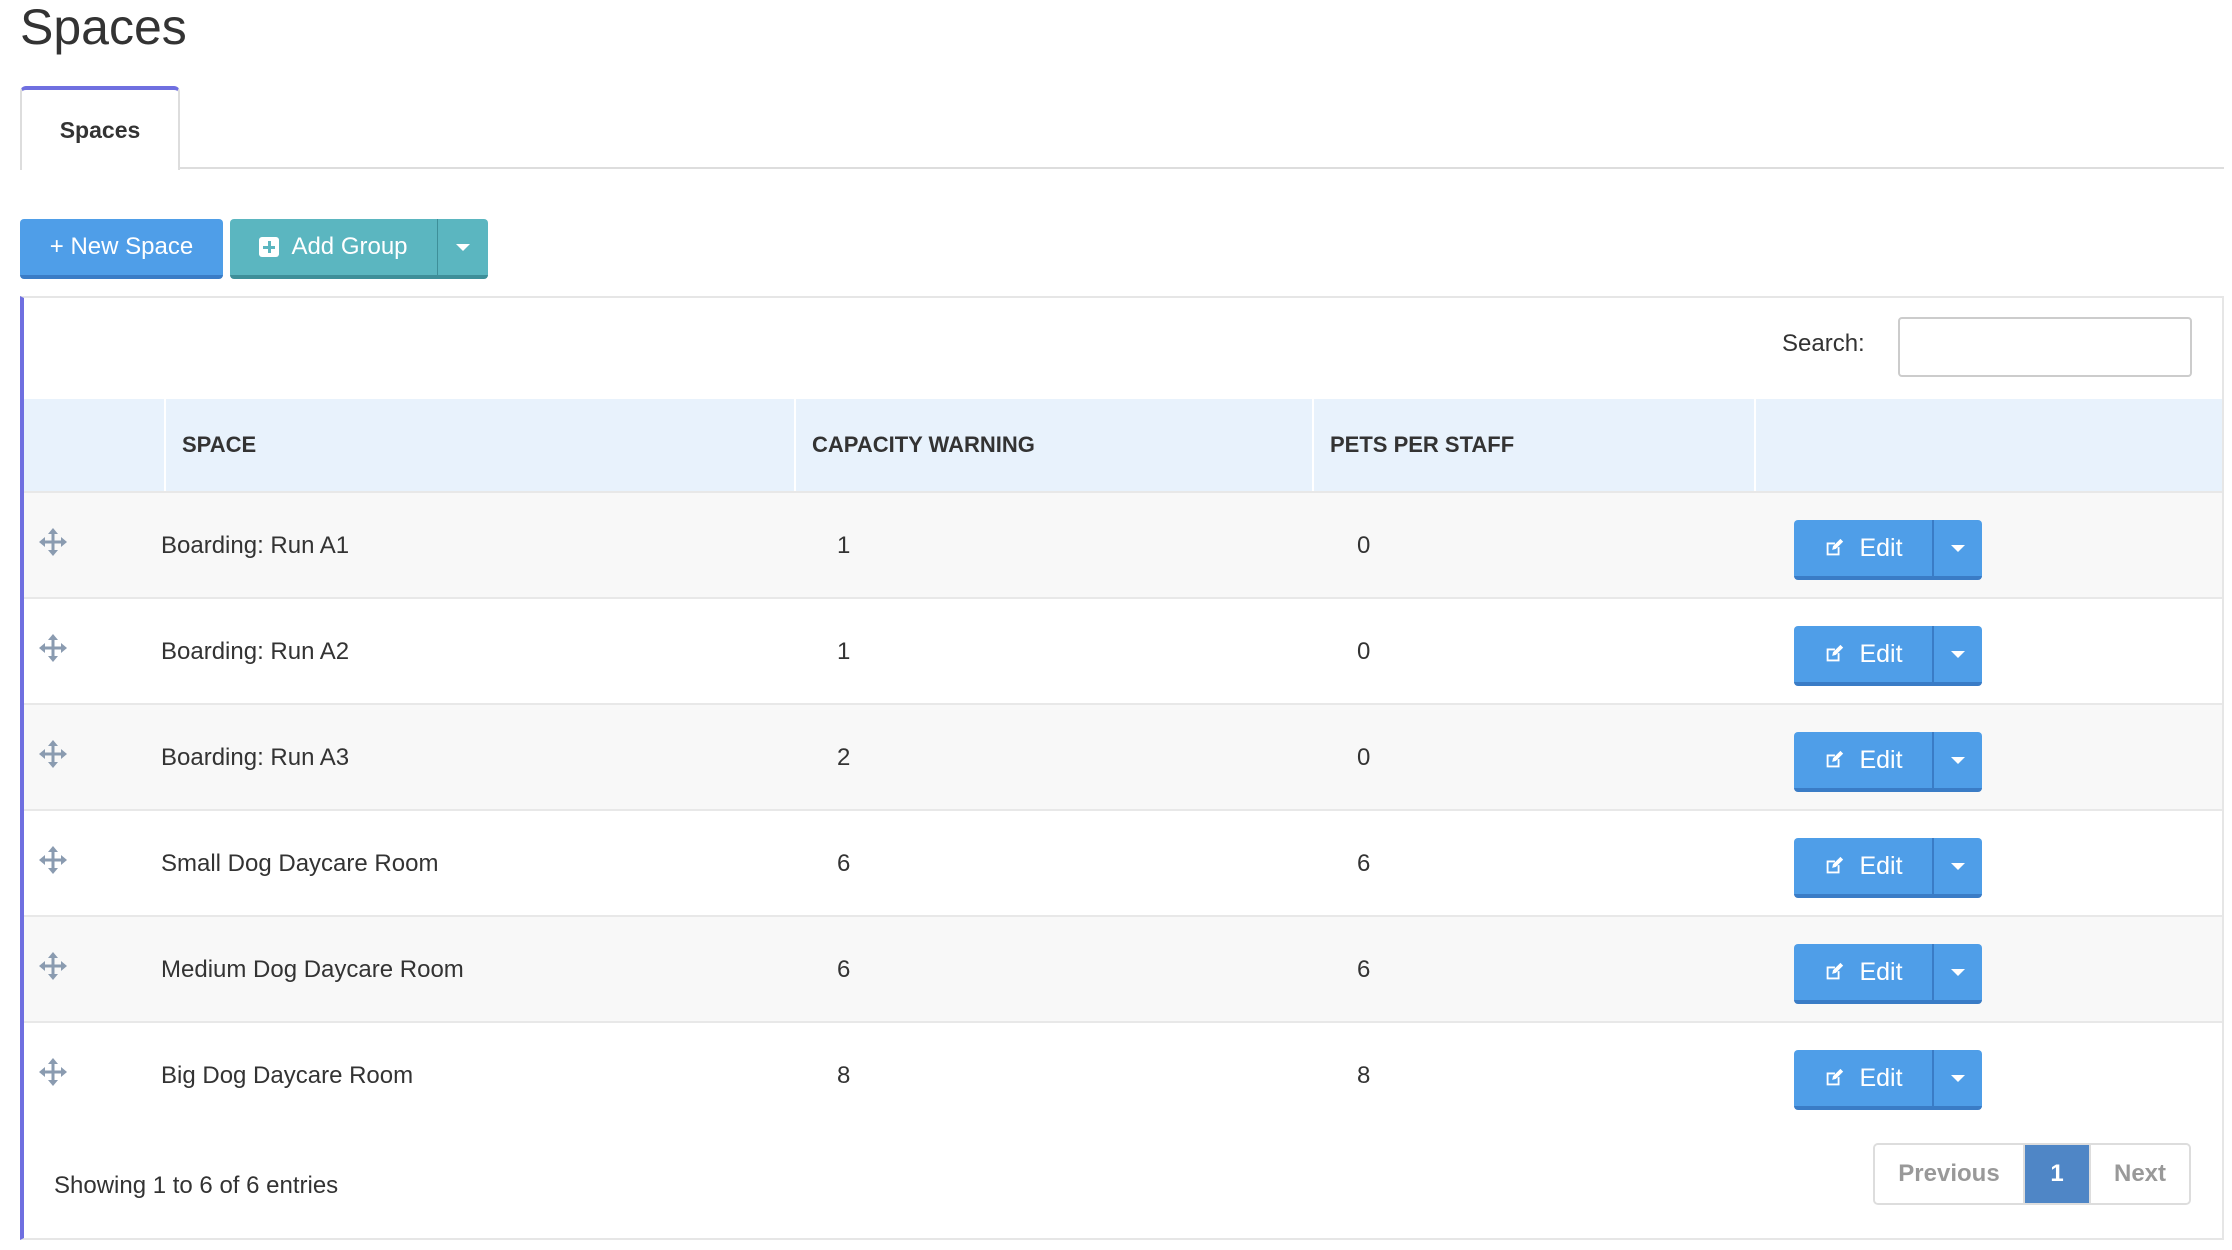  I want to click on table-row: Medium Dog Daycare Room 6 6 Edit, so click(1123, 968).